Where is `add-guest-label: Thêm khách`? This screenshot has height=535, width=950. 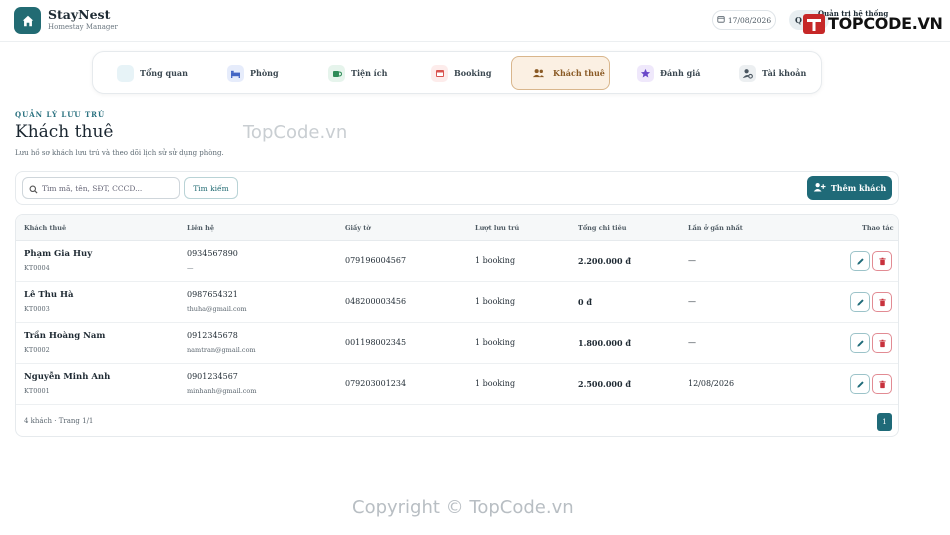
add-guest-label: Thêm khách is located at coordinates (858, 188).